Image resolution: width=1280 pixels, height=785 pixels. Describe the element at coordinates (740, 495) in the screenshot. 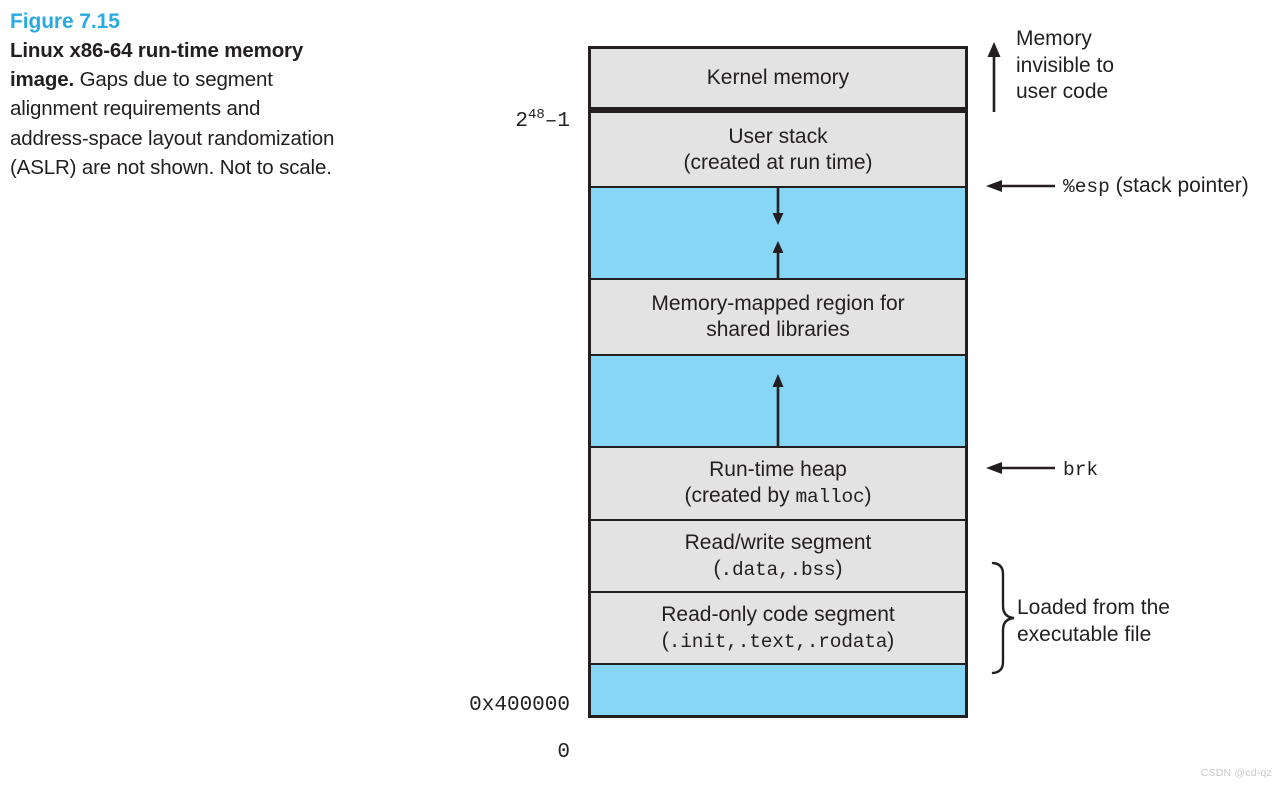

I see `region-run-time-heap-line2-prefix: (created by` at that location.